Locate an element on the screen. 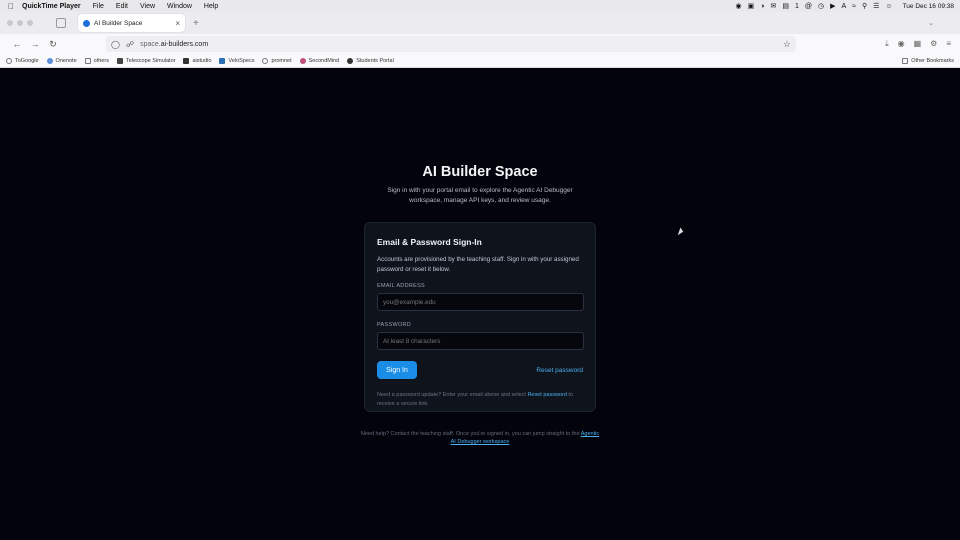  forward-arrow-icon: → is located at coordinates (35, 44).